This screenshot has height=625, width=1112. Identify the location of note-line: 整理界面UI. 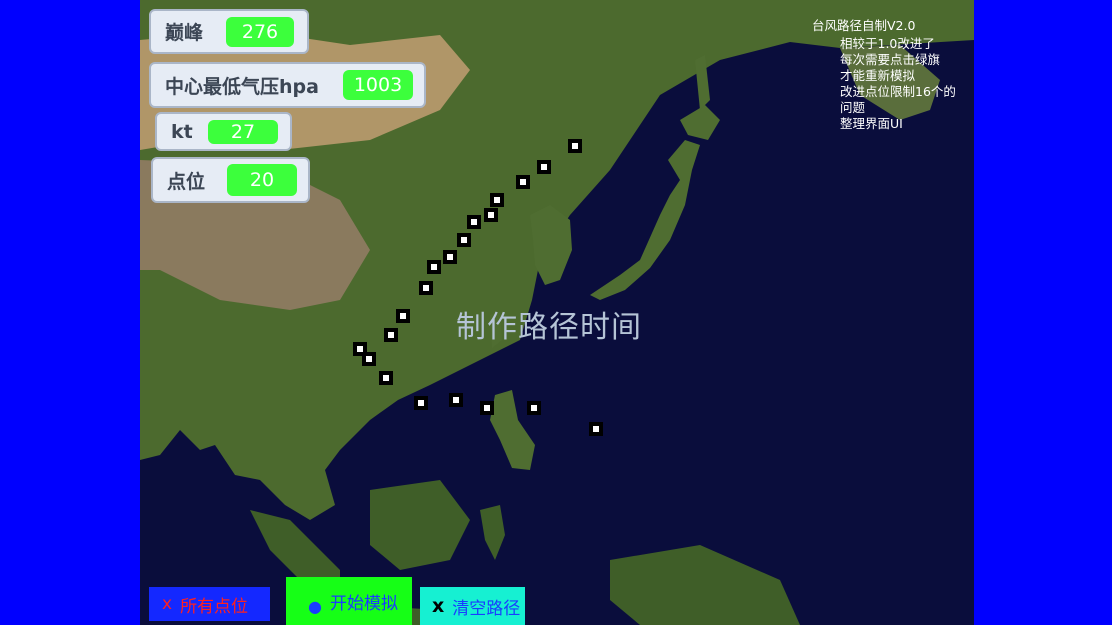
(871, 123).